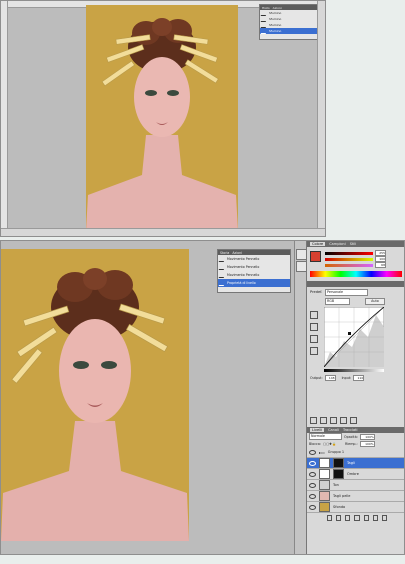  What do you see at coordinates (163, 232) in the screenshot?
I see `horizontal-scrollbar` at bounding box center [163, 232].